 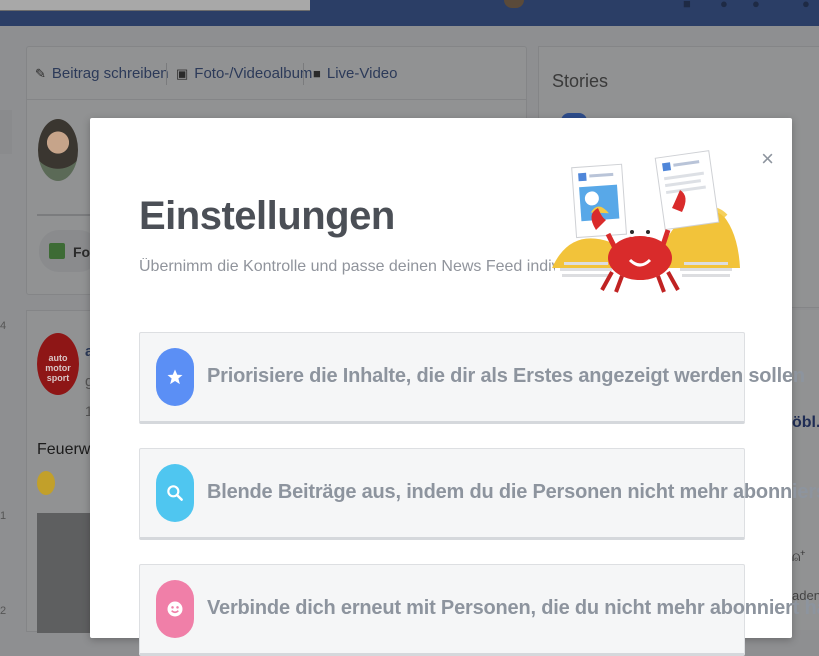 I want to click on messenger-icon: ●, so click(x=724, y=4).